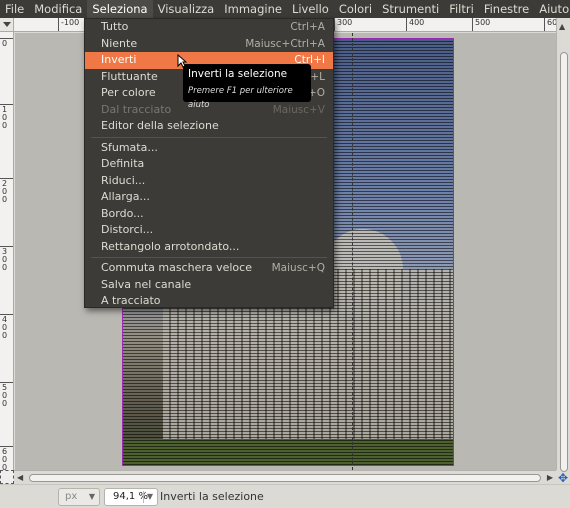 This screenshot has width=570, height=508. Describe the element at coordinates (481, 24) in the screenshot. I see `ruler-tick-label: 500` at that location.